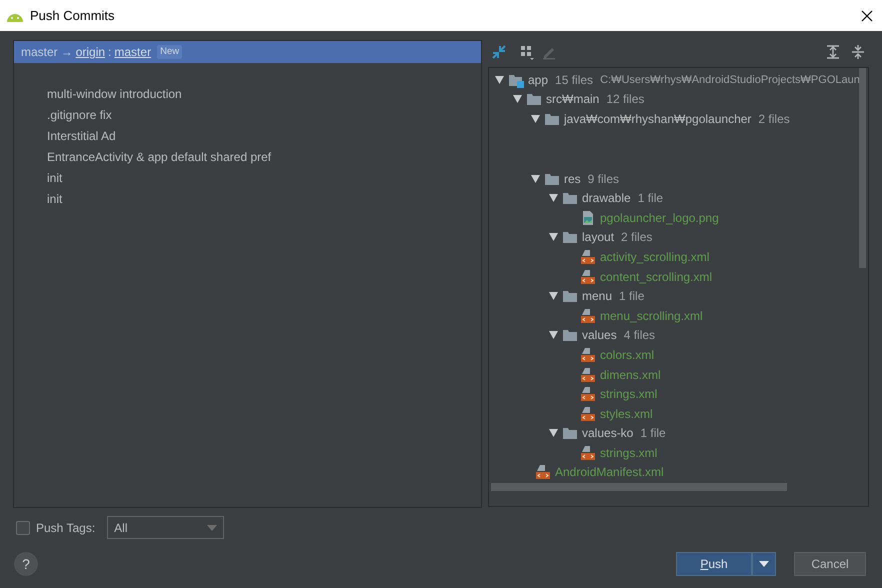 Image resolution: width=882 pixels, height=588 pixels. I want to click on close-icon, so click(867, 16).